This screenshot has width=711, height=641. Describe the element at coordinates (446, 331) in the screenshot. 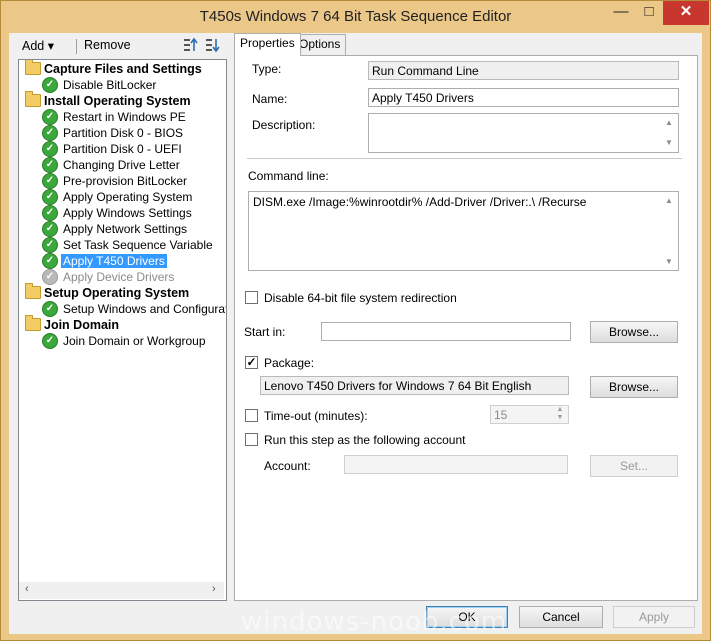

I see `start-in-input` at that location.